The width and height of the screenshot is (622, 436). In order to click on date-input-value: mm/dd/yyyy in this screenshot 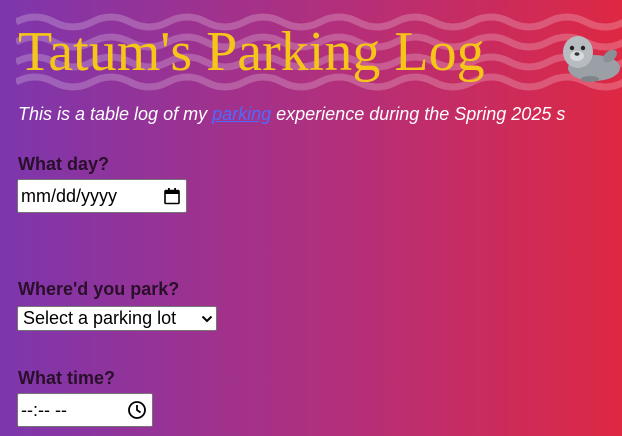, I will do `click(69, 195)`.